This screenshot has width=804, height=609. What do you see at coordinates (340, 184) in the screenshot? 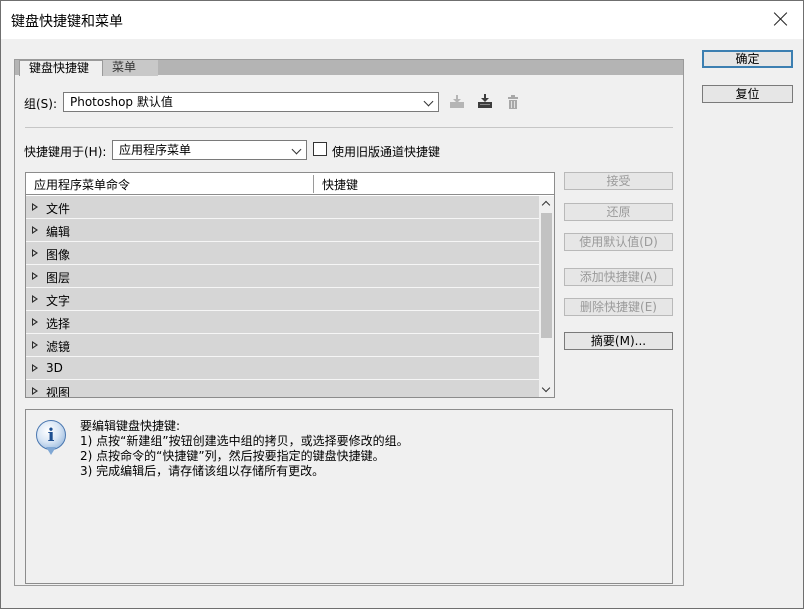
I see `column-header-shortcut: 快捷键` at bounding box center [340, 184].